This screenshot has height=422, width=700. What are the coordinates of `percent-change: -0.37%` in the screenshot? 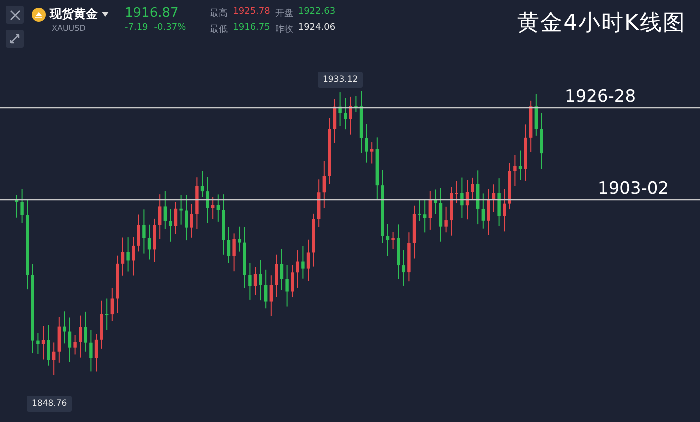 It's located at (170, 28).